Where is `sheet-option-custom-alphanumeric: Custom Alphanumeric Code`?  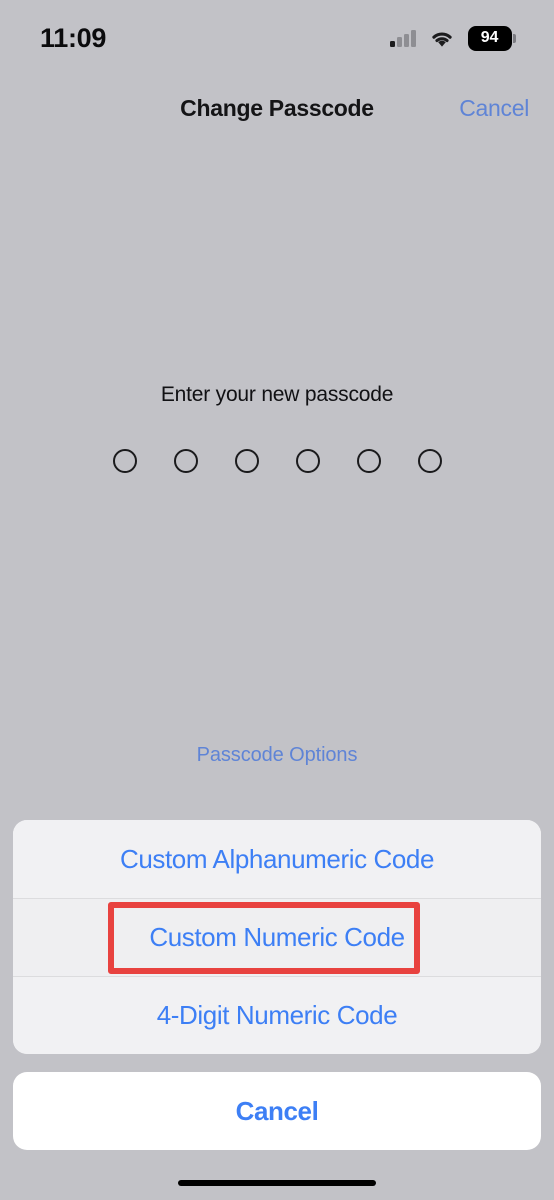 sheet-option-custom-alphanumeric: Custom Alphanumeric Code is located at coordinates (277, 859).